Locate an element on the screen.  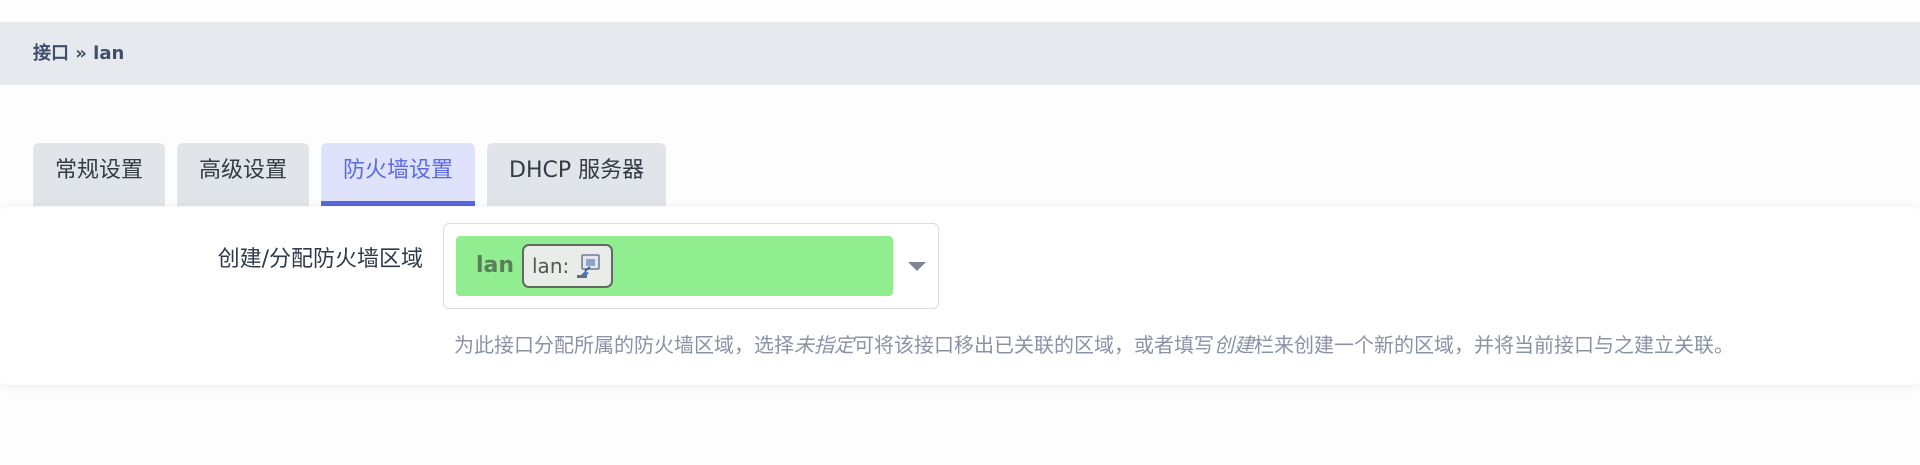
help-text-create: 创建 is located at coordinates (1234, 345).